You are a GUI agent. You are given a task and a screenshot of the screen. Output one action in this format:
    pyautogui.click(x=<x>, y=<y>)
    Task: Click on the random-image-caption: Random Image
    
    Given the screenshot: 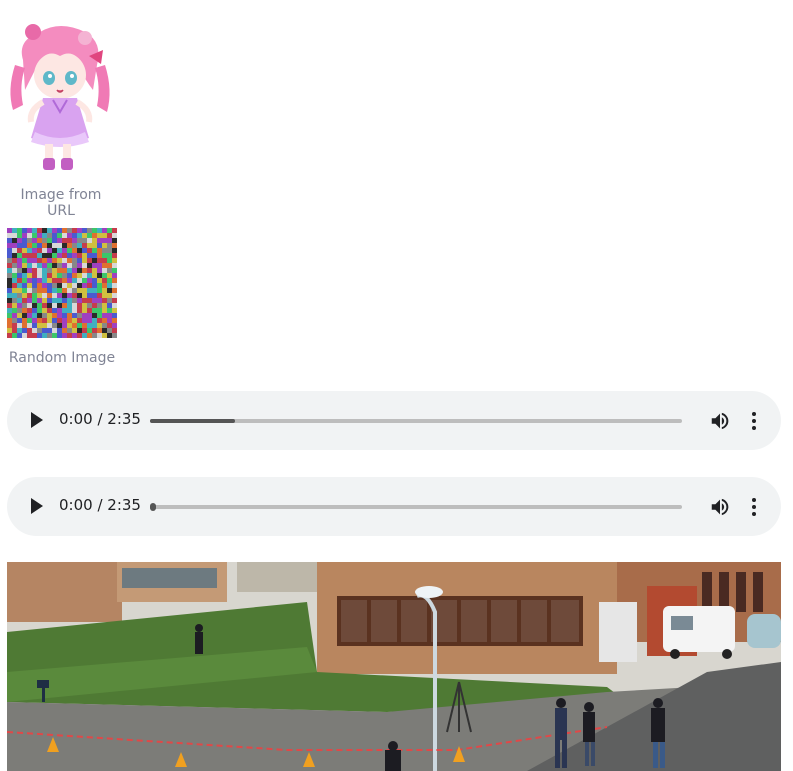 What is the action you would take?
    pyautogui.click(x=62, y=358)
    